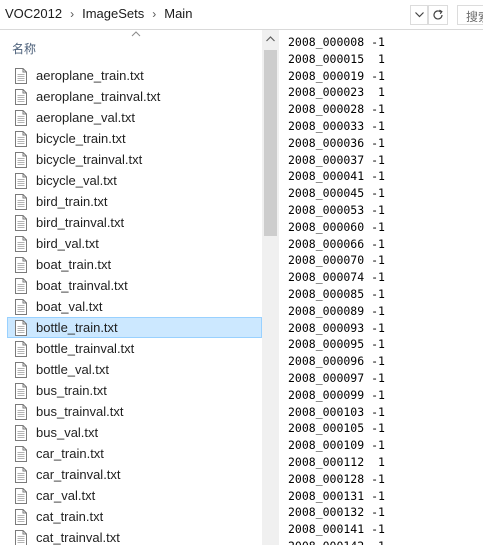 Image resolution: width=483 pixels, height=545 pixels. I want to click on address-bar: VOC2012 › ImageSets › Main 搜索, so click(241, 15).